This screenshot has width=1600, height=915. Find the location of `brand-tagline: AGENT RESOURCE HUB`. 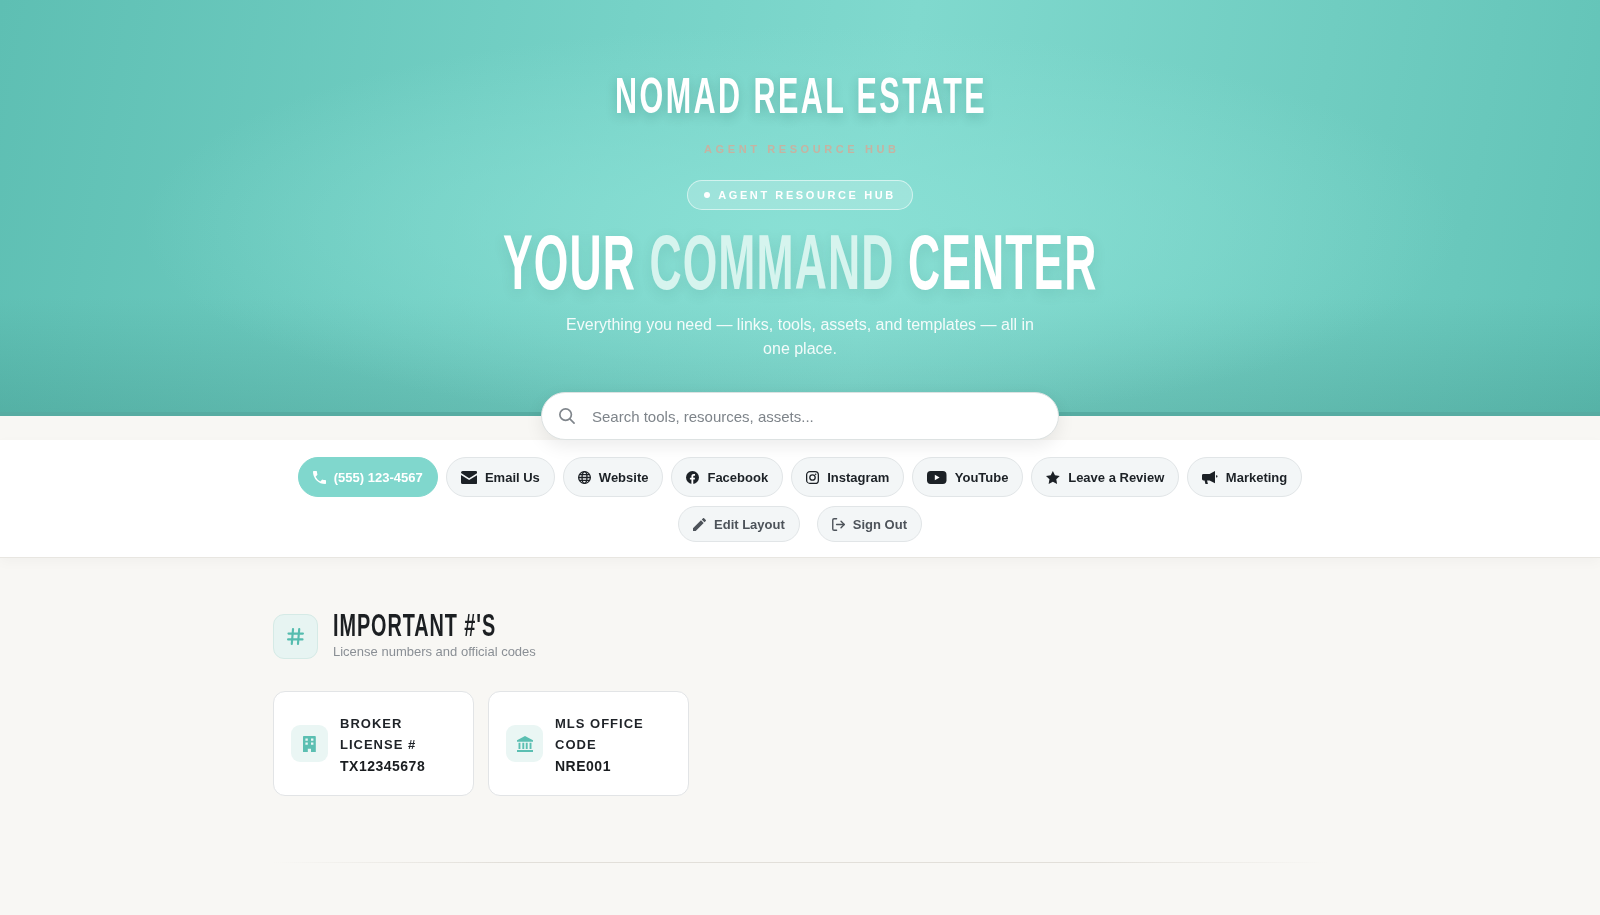

brand-tagline: AGENT RESOURCE HUB is located at coordinates (801, 149).